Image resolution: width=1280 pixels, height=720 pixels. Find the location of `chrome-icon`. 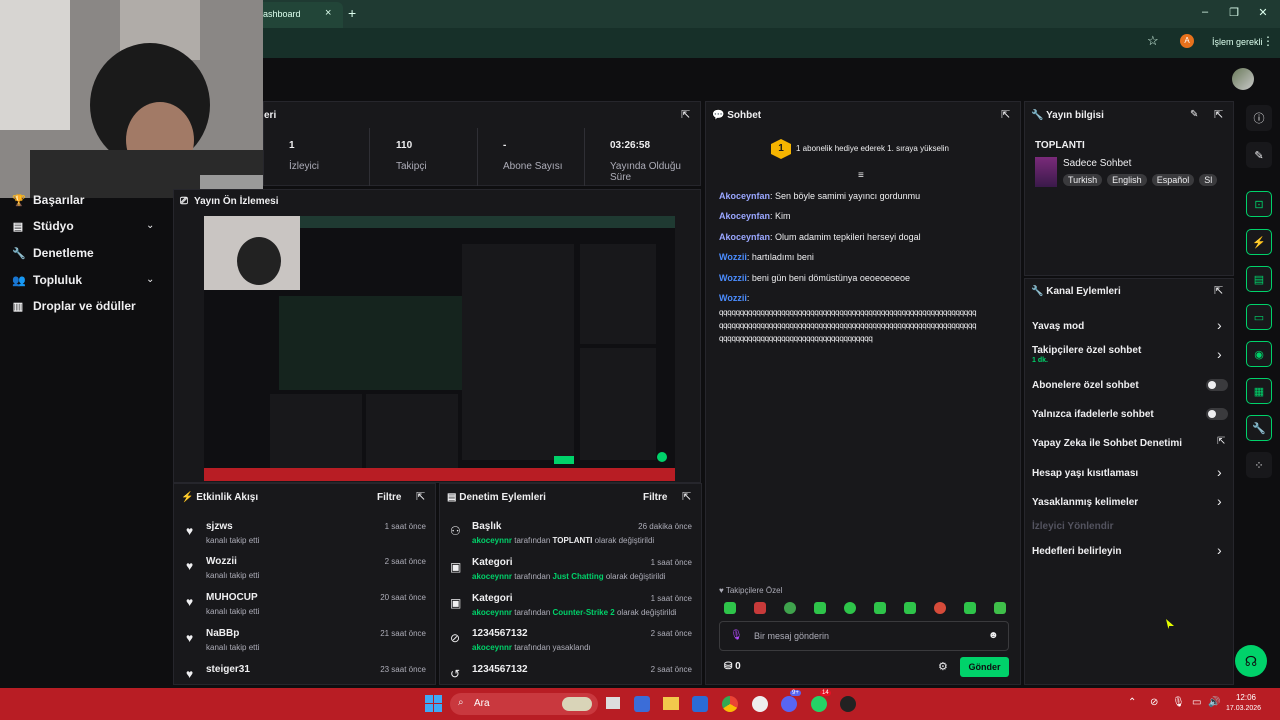

chrome-icon is located at coordinates (730, 704).